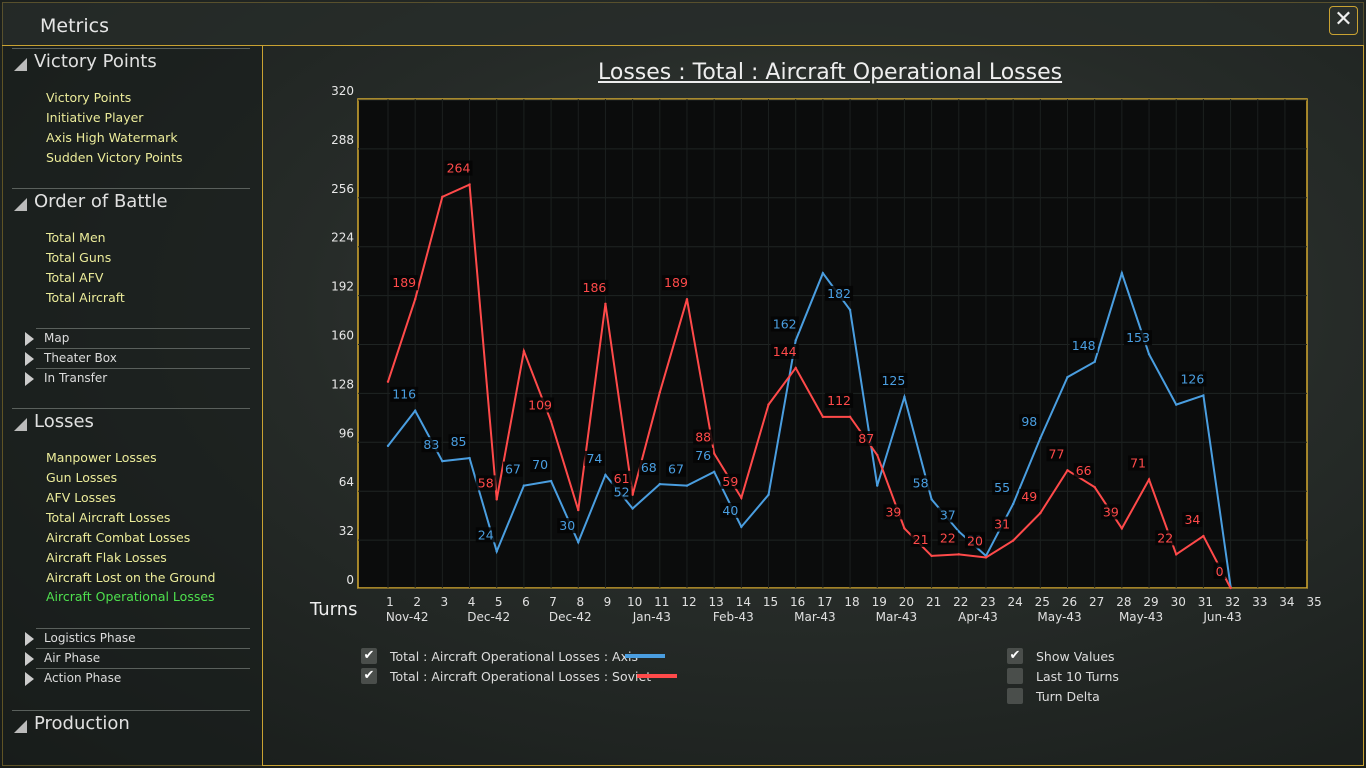 The image size is (1366, 768). What do you see at coordinates (486, 482) in the screenshot?
I see `data-label: 58` at bounding box center [486, 482].